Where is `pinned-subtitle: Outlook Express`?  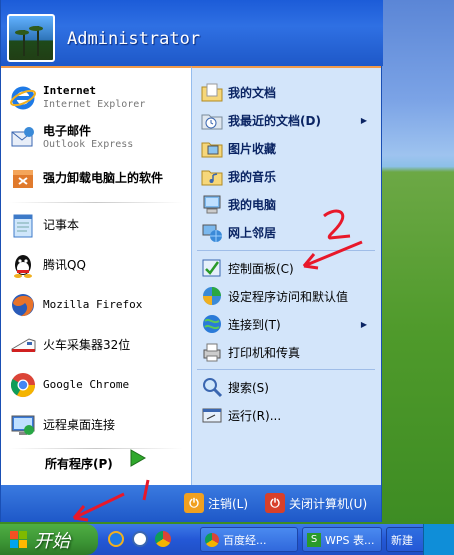
pinned-subtitle: Outlook Express is located at coordinates (88, 144).